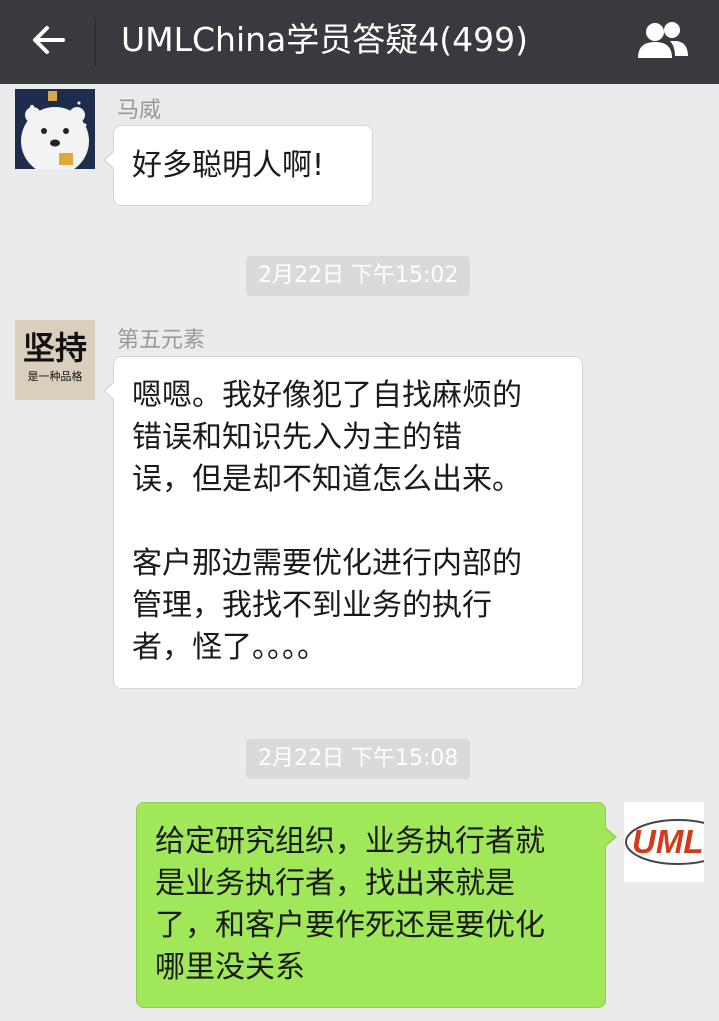  What do you see at coordinates (358, 759) in the screenshot?
I see `timestamp: 2月22日 下午15:08` at bounding box center [358, 759].